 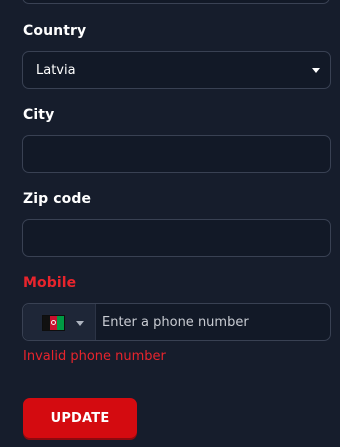 I want to click on afghanistan-flag-icon, so click(x=53, y=323).